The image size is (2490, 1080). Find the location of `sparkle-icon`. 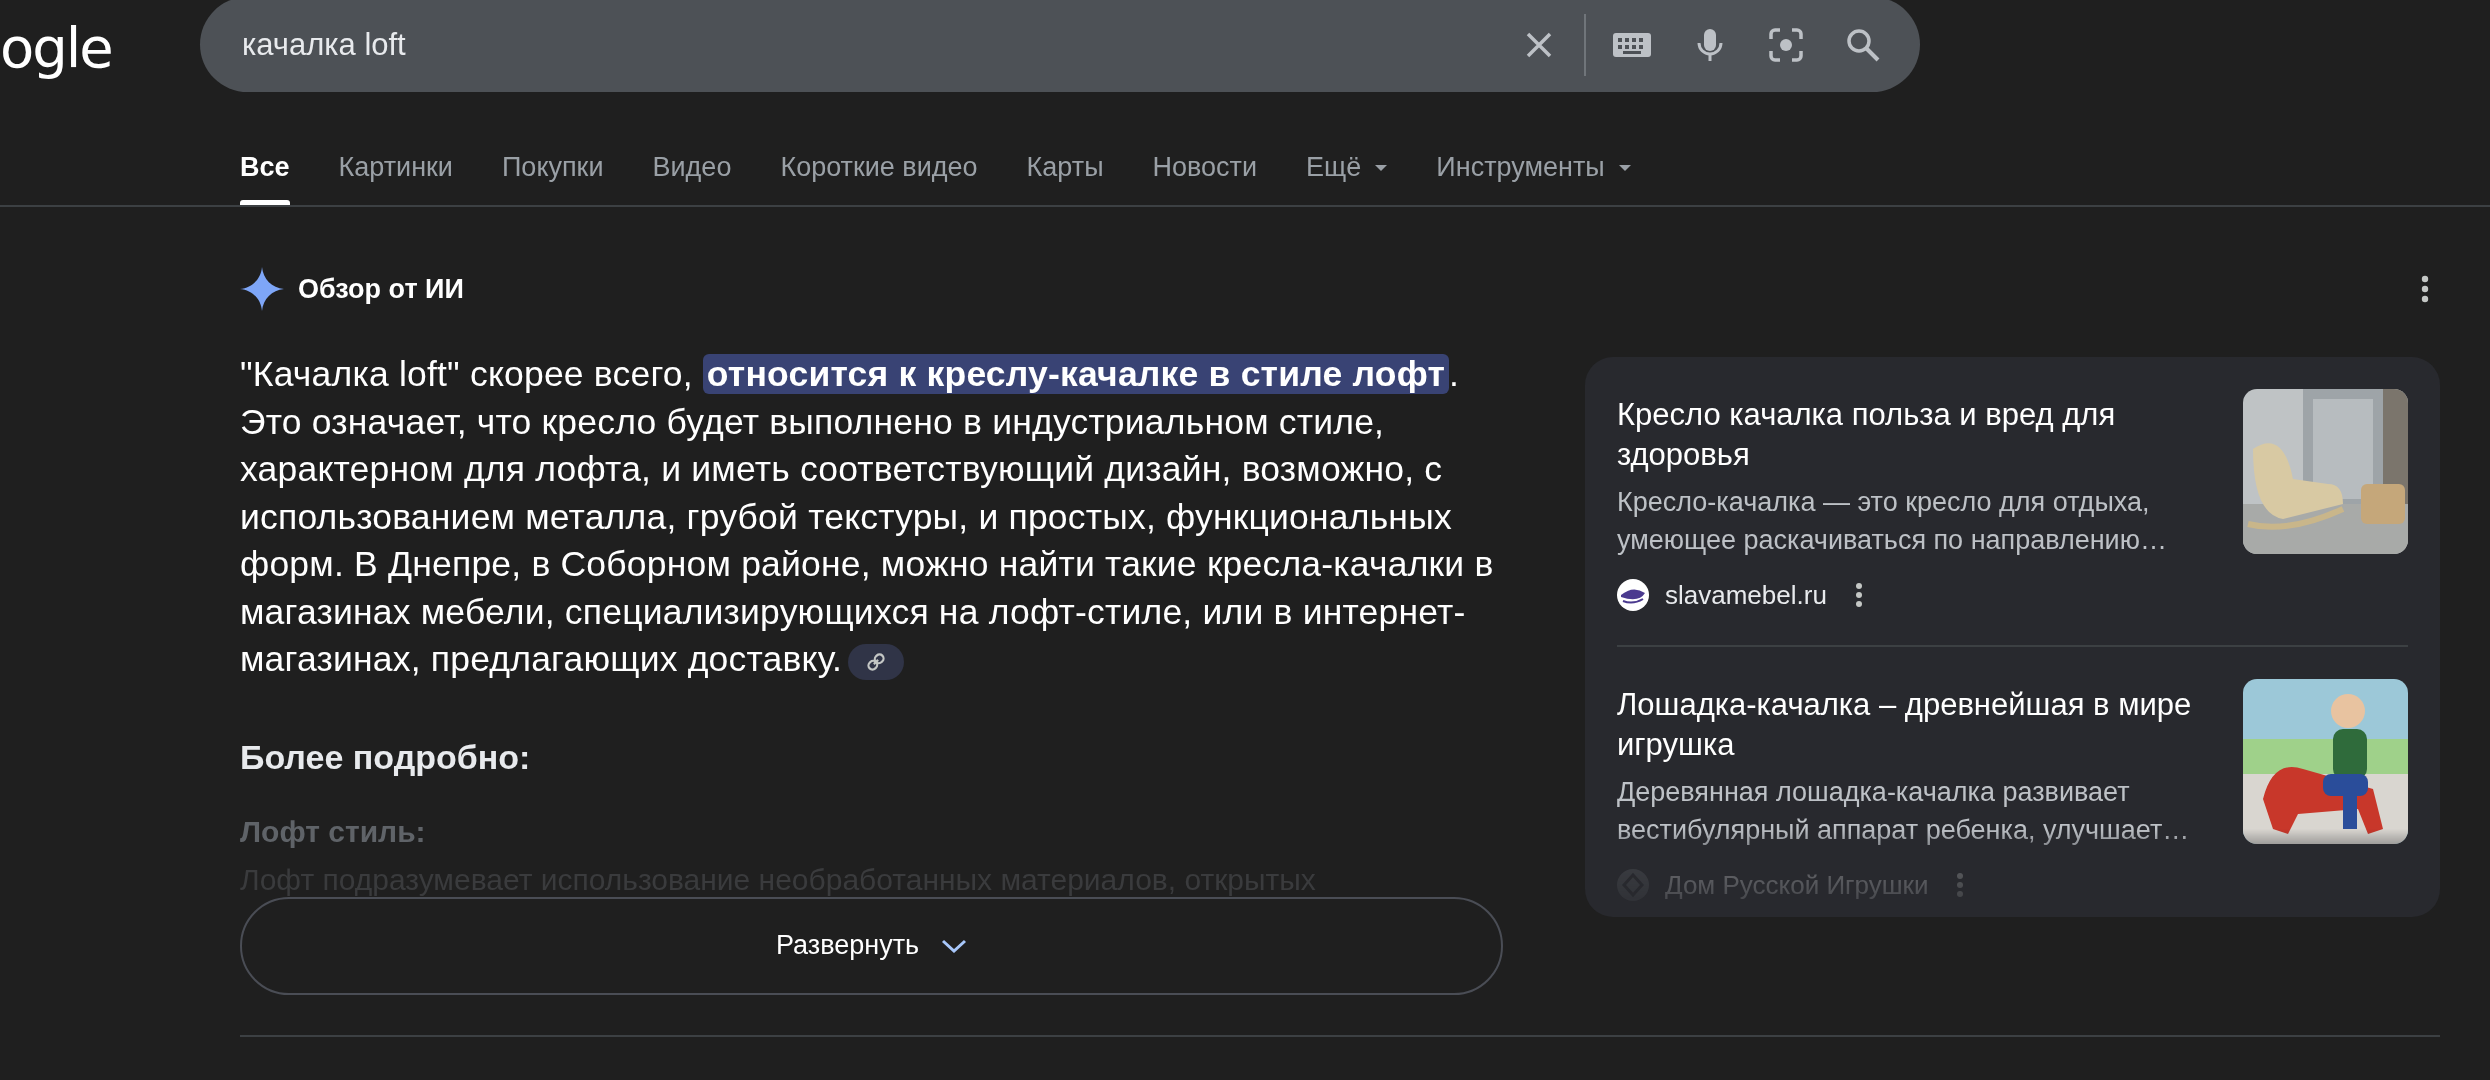

sparkle-icon is located at coordinates (262, 289).